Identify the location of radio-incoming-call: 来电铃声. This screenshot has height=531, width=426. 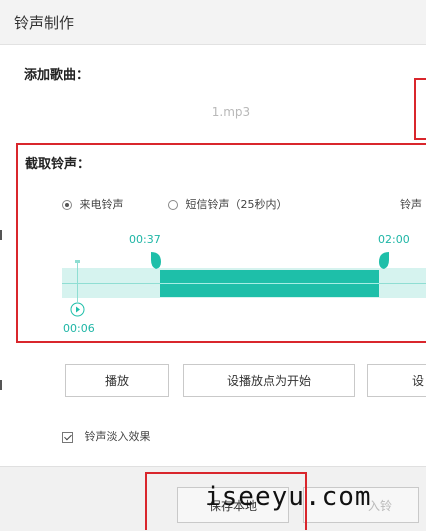
(93, 204).